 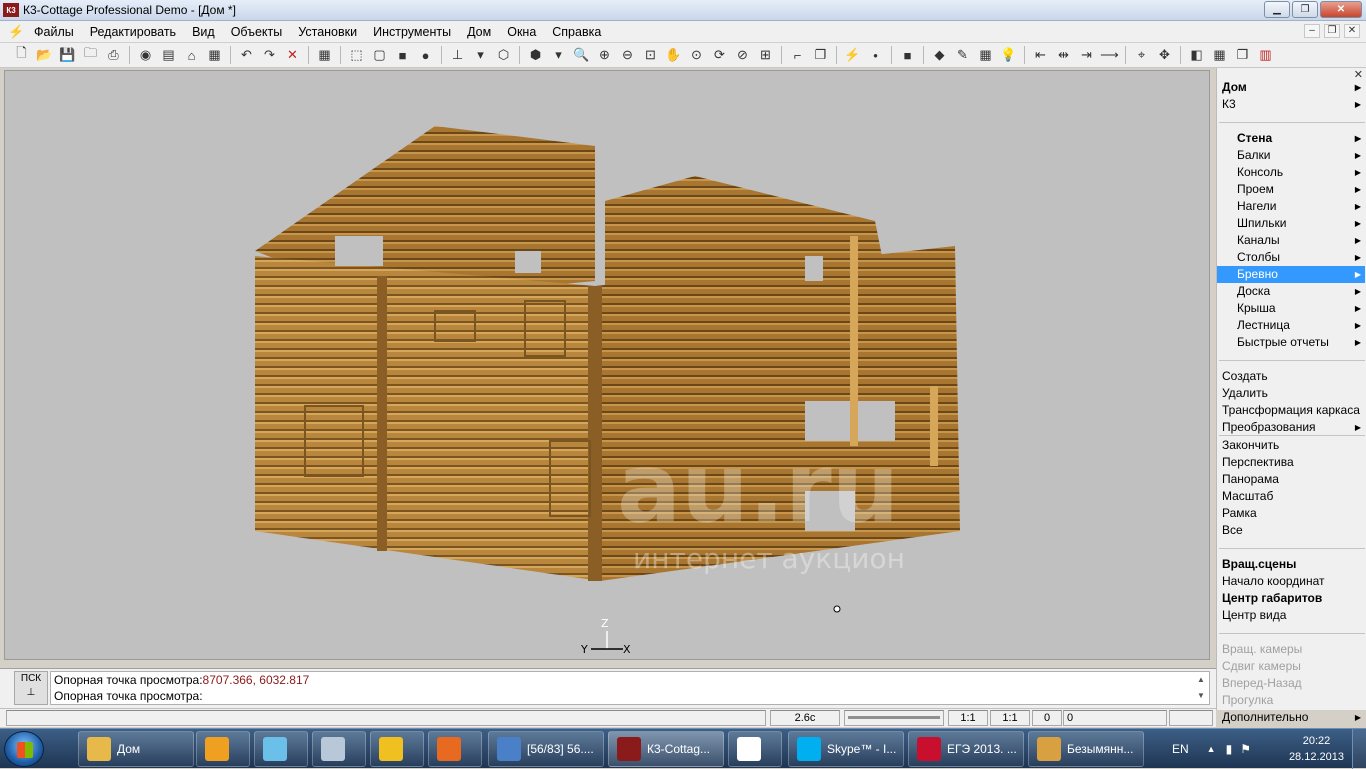 I want to click on panel-item-20: Перспектива, so click(x=1291, y=462).